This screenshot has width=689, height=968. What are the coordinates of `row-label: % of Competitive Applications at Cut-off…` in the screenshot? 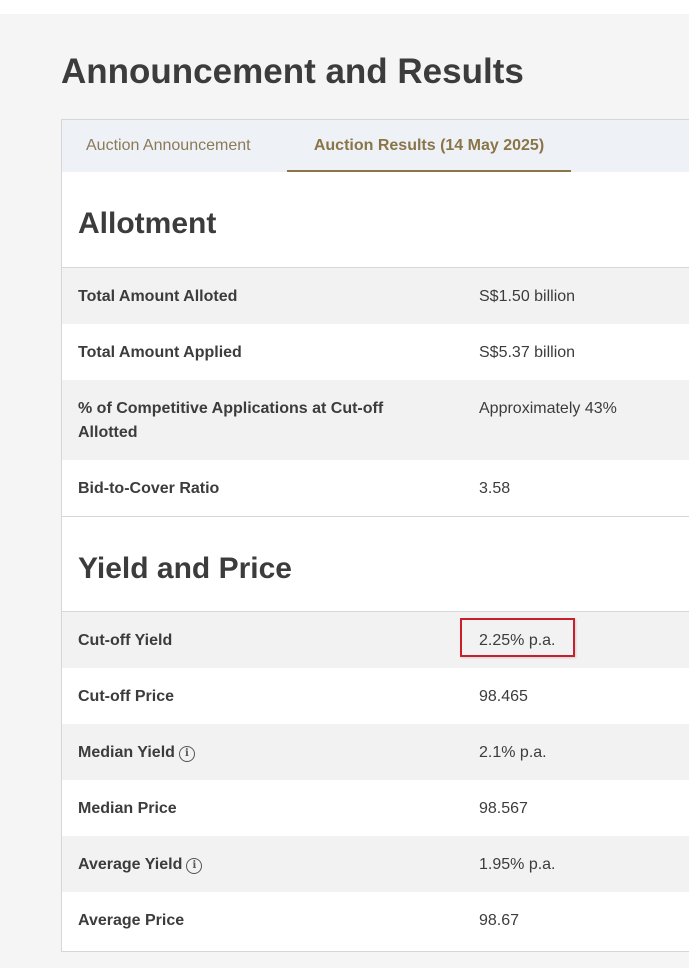 It's located at (231, 420).